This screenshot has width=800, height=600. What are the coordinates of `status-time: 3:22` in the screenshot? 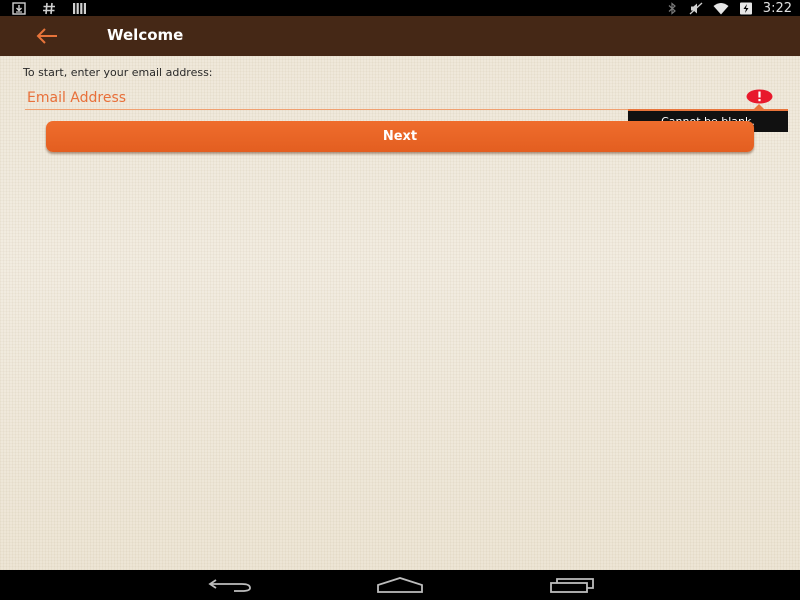 It's located at (777, 8).